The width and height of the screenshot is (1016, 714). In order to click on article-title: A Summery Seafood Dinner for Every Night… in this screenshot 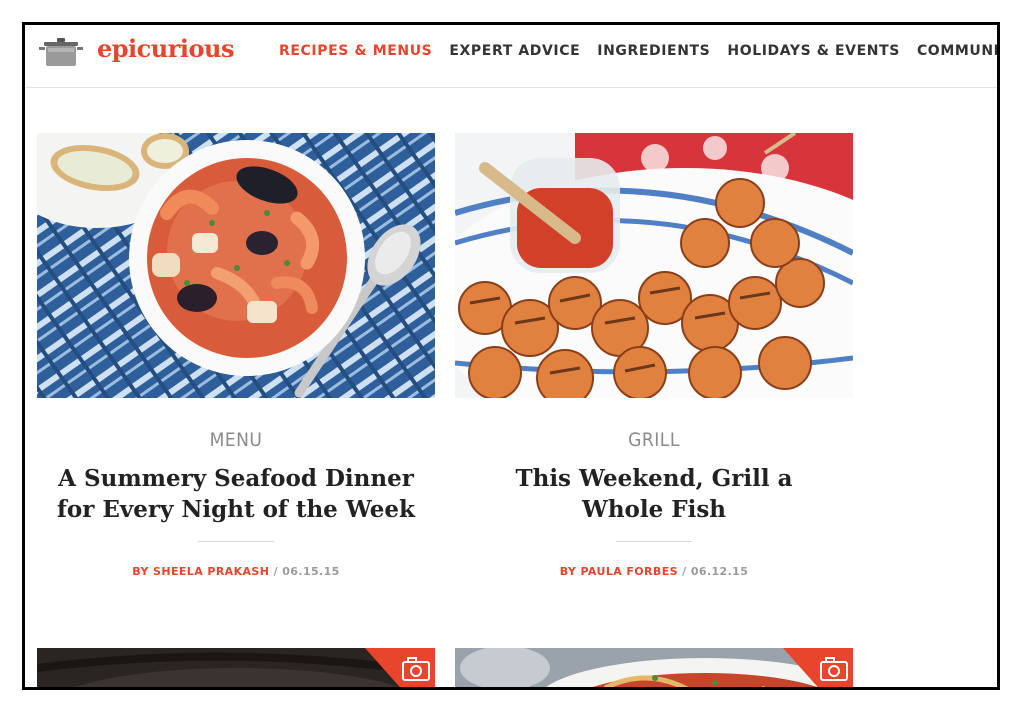, I will do `click(236, 494)`.